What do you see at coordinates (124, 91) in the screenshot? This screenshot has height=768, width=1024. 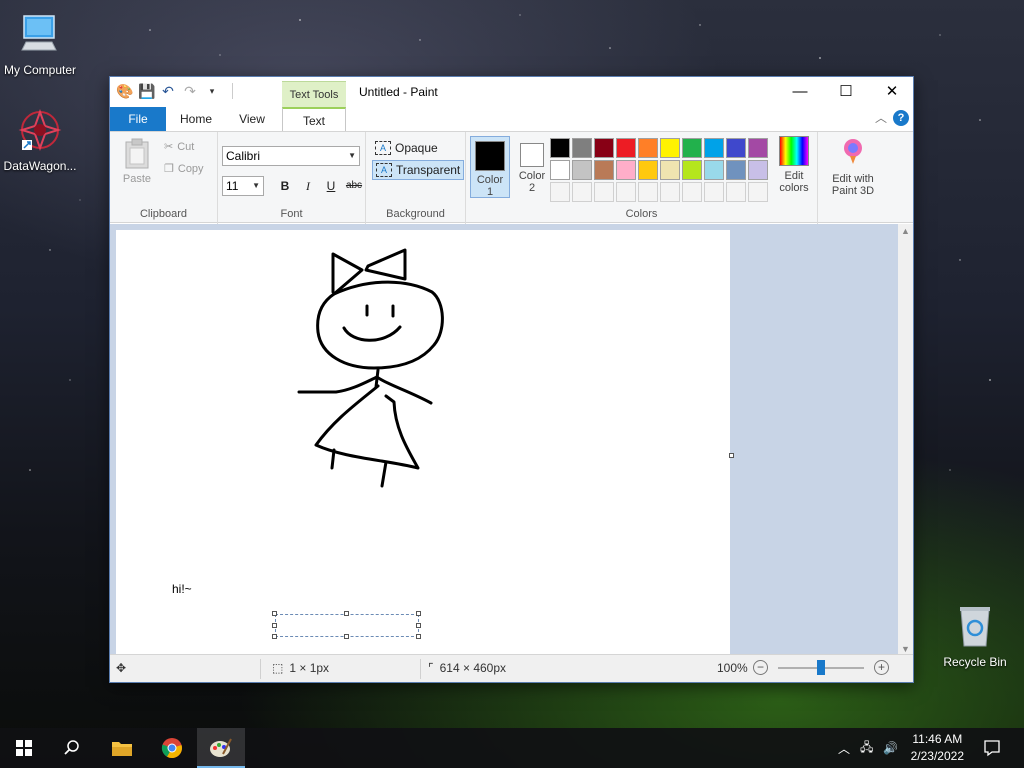 I see `paint-app-icon: 🎨` at bounding box center [124, 91].